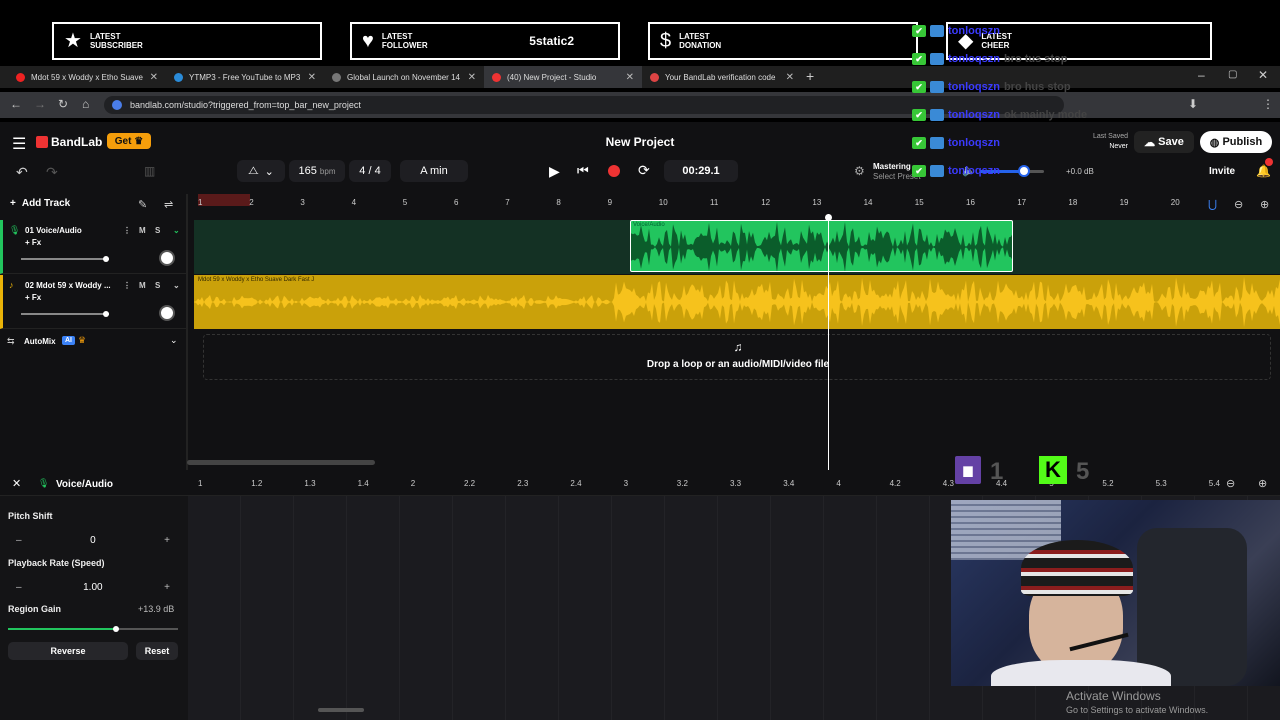  What do you see at coordinates (52, 172) in the screenshot?
I see `redo-icon: ↷` at bounding box center [52, 172].